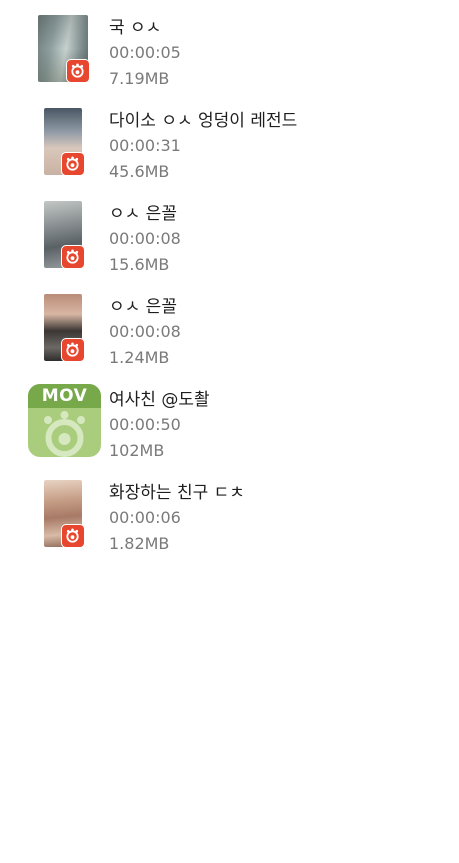 The width and height of the screenshot is (459, 863). I want to click on file-size: 102MB, so click(137, 450).